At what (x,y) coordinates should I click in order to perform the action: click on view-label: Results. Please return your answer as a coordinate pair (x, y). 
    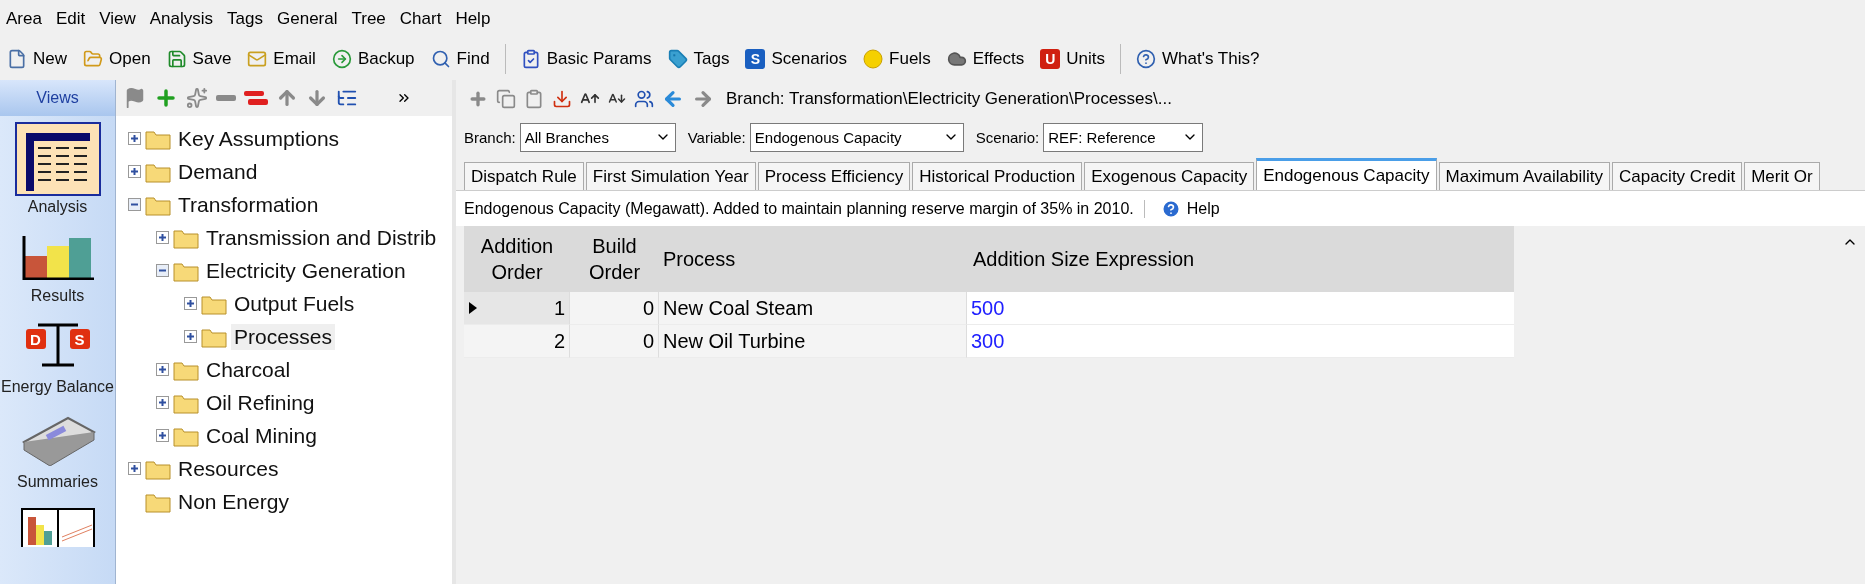
    Looking at the image, I should click on (57, 296).